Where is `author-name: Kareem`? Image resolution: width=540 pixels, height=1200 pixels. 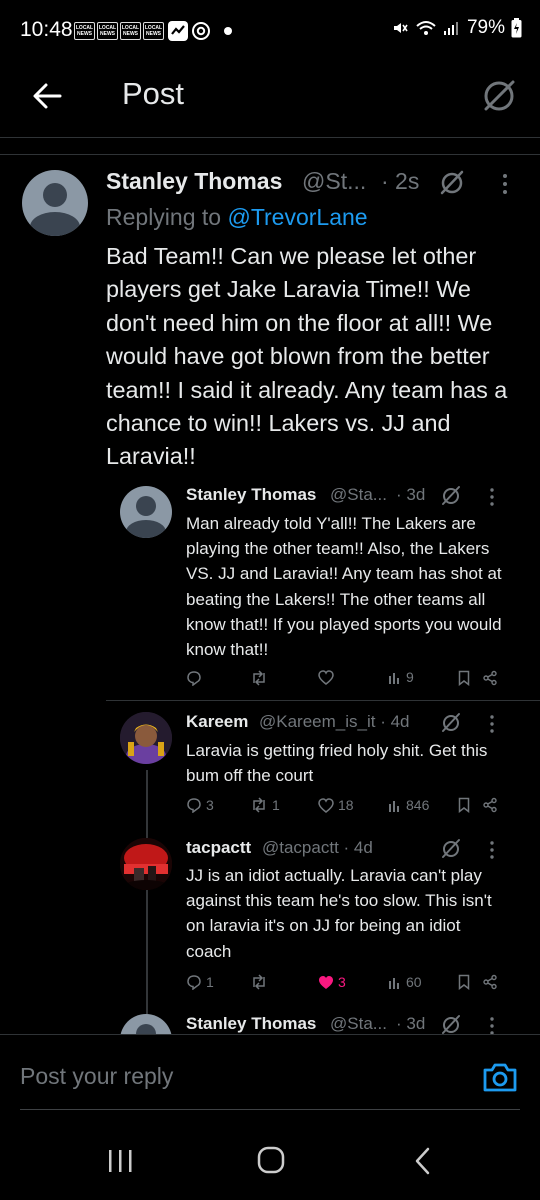
author-name: Kareem is located at coordinates (217, 722).